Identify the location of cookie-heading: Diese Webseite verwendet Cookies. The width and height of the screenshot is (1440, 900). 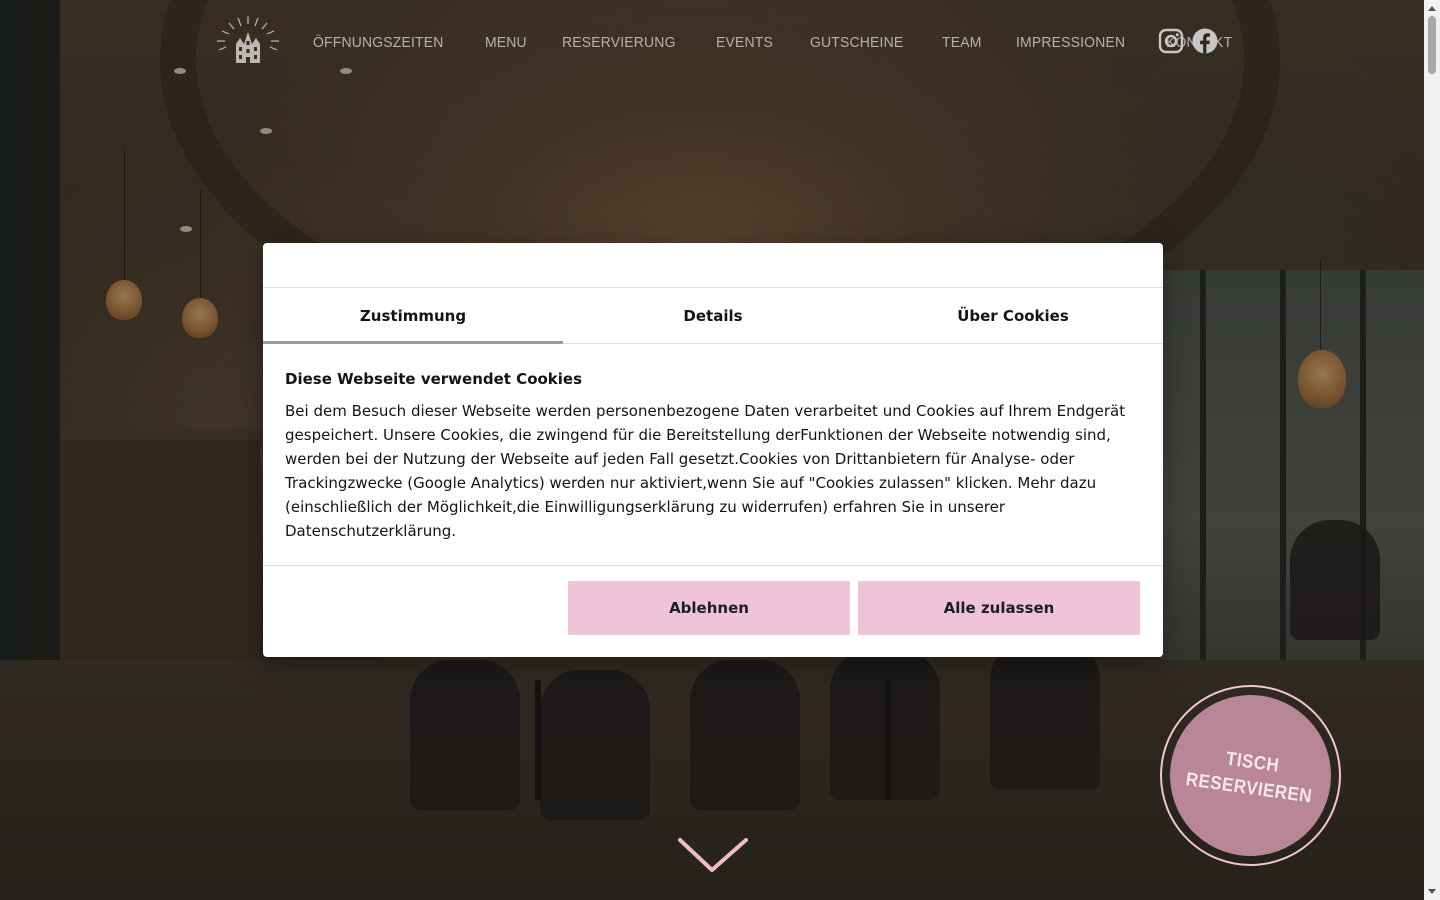
(434, 379).